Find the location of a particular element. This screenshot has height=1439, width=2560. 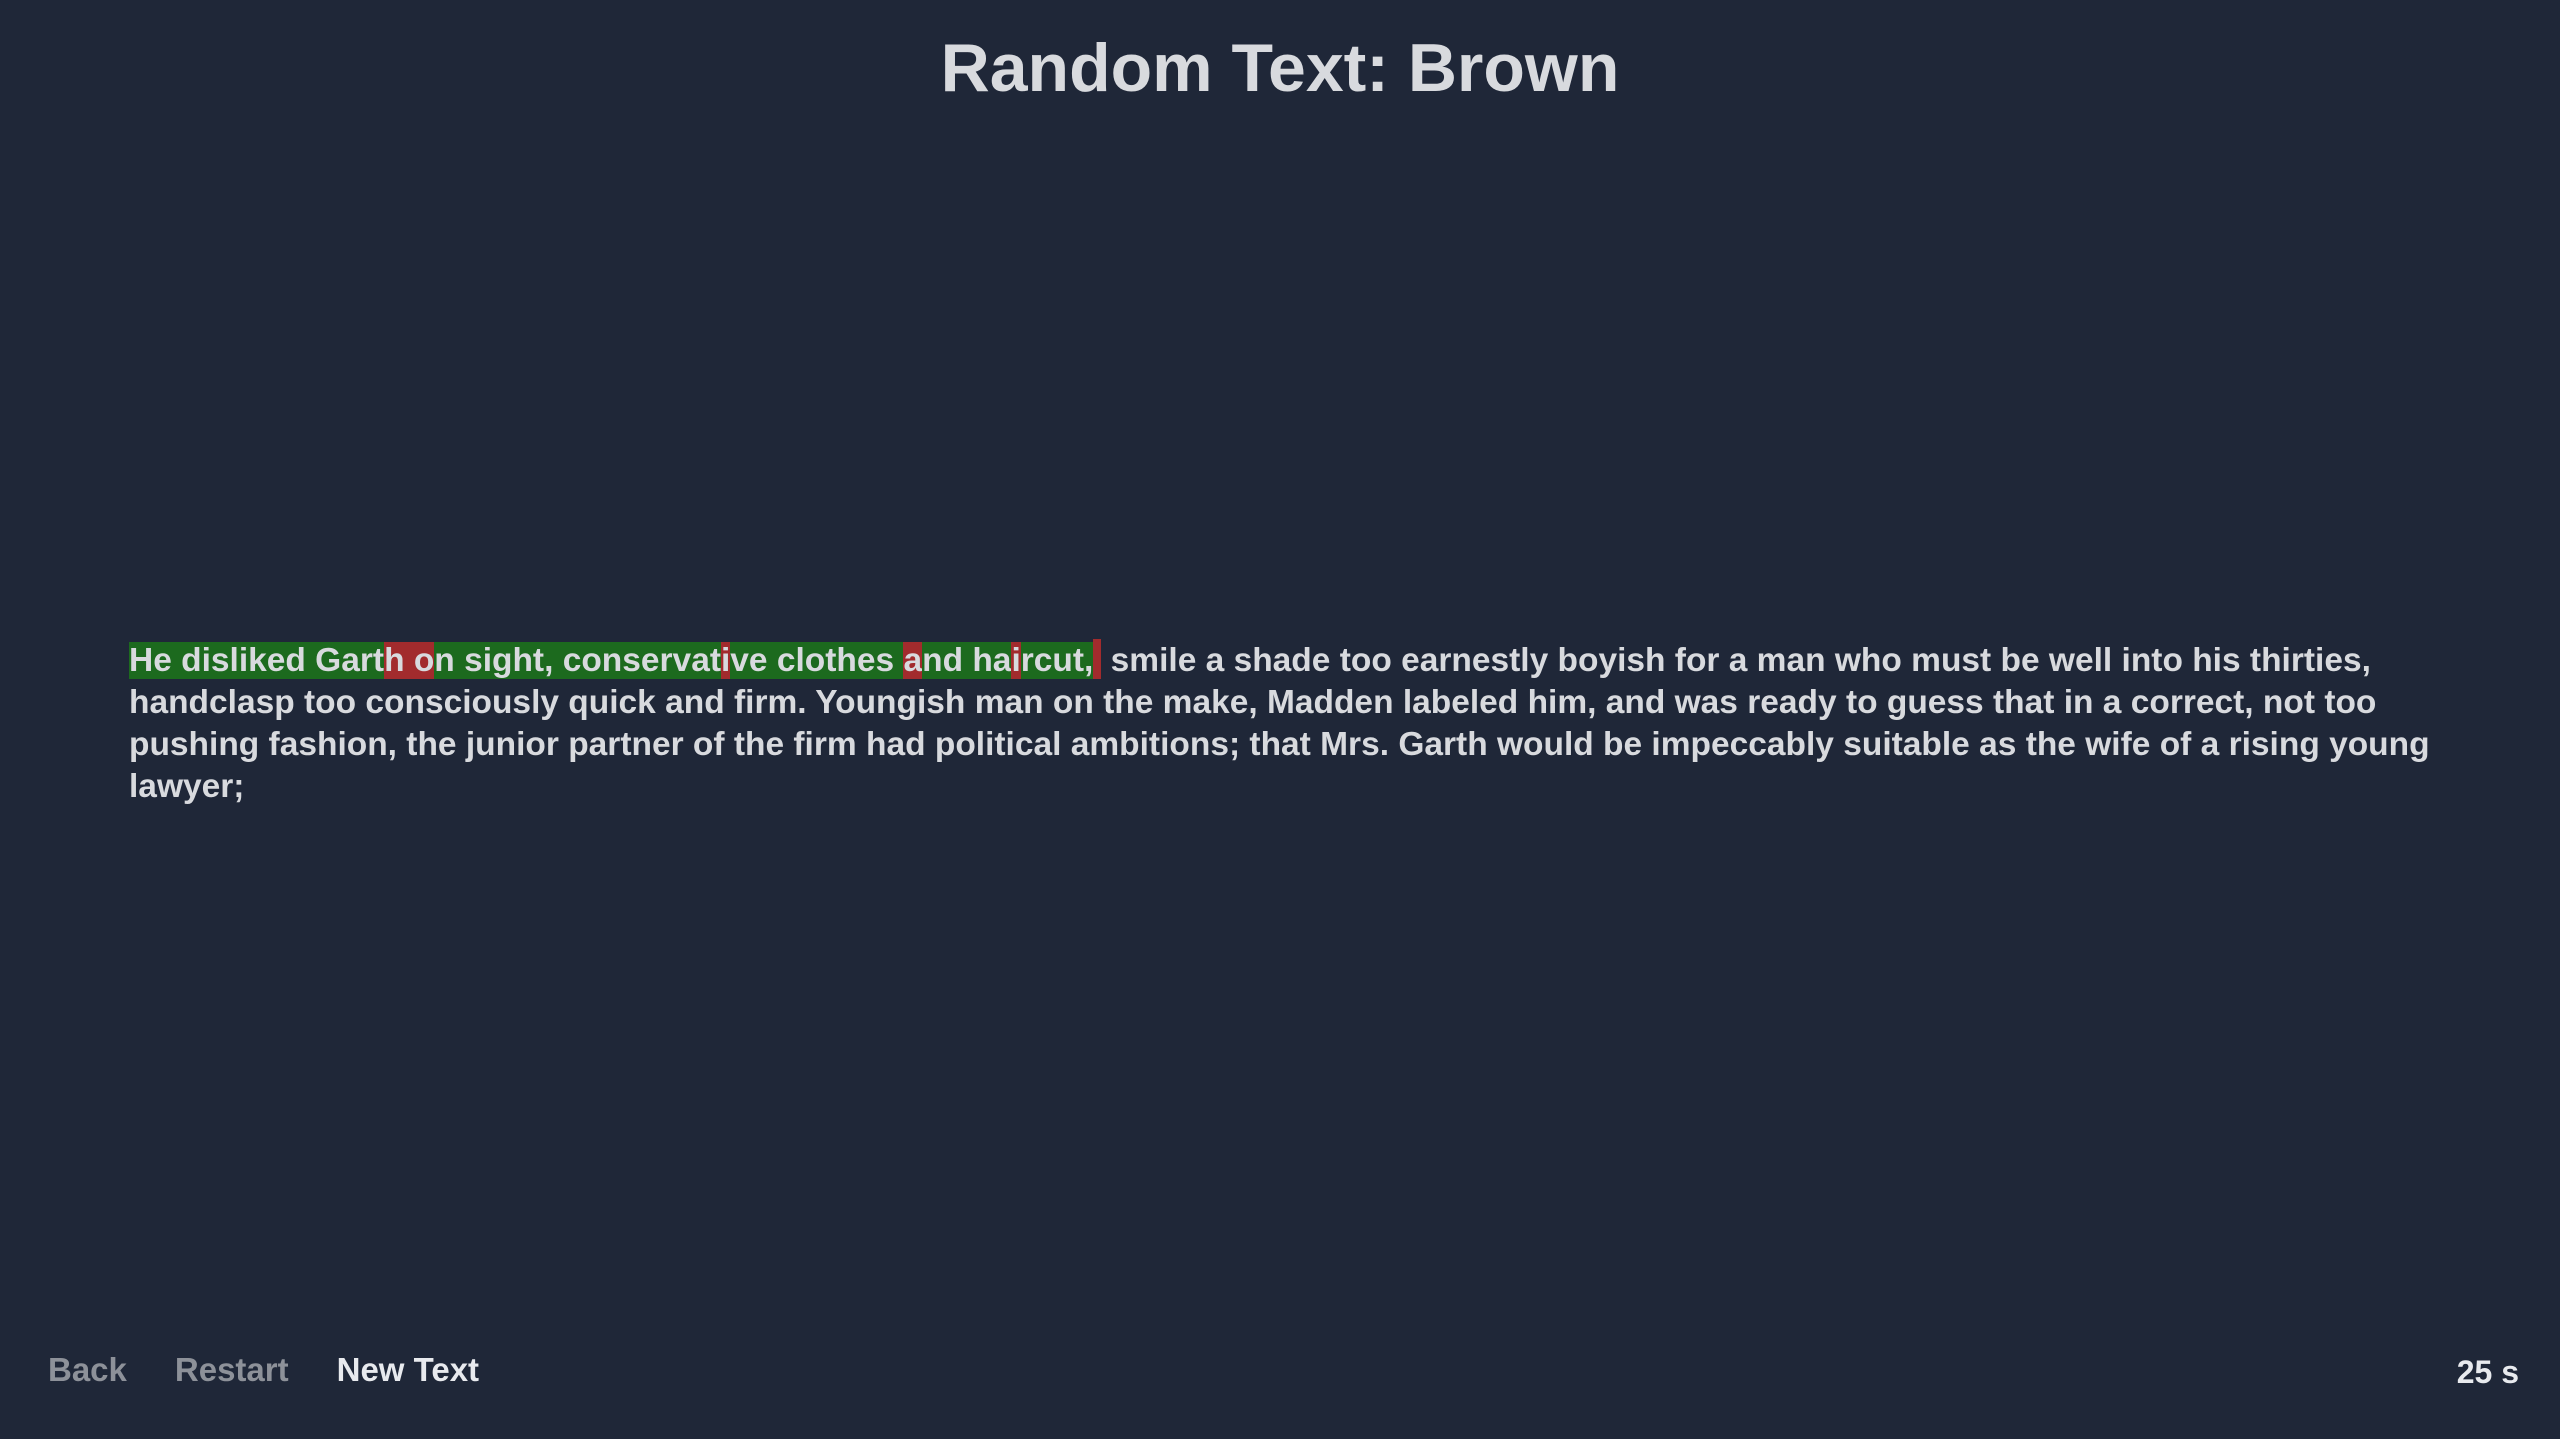

text-segment-correct: n sight, conservat is located at coordinates (577, 660).